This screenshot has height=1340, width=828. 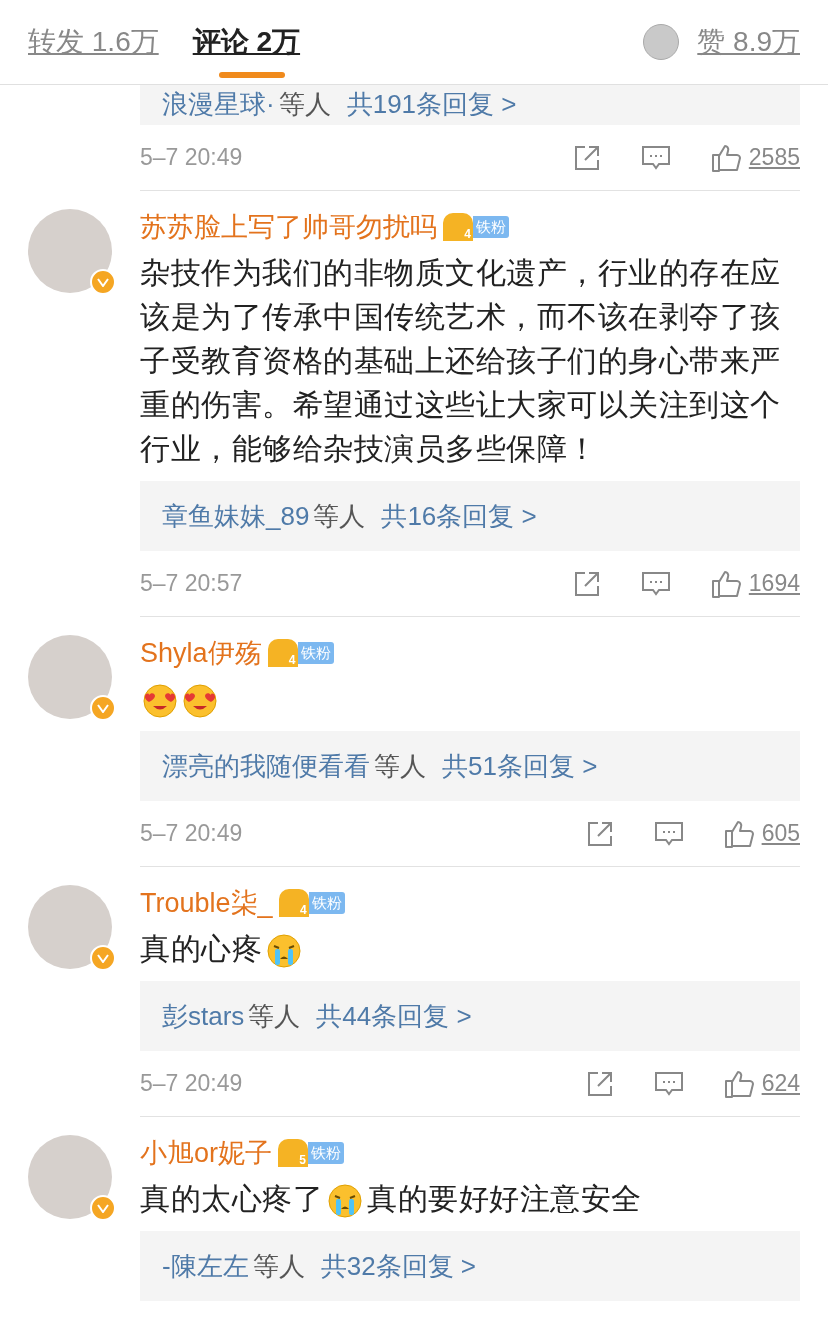 I want to click on replies-box: 章鱼妹妹_89等人 共16条回复 >, so click(x=470, y=516).